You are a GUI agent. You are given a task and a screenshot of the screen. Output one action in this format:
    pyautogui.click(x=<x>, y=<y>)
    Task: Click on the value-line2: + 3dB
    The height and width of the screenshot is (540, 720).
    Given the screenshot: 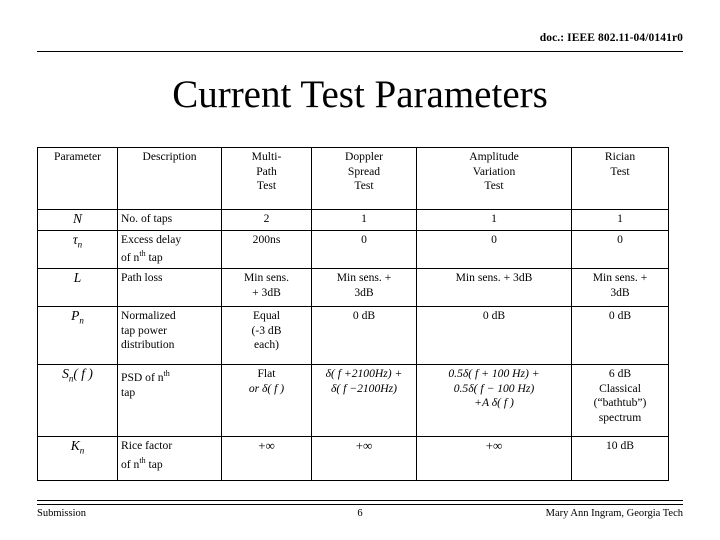 What is the action you would take?
    pyautogui.click(x=266, y=292)
    